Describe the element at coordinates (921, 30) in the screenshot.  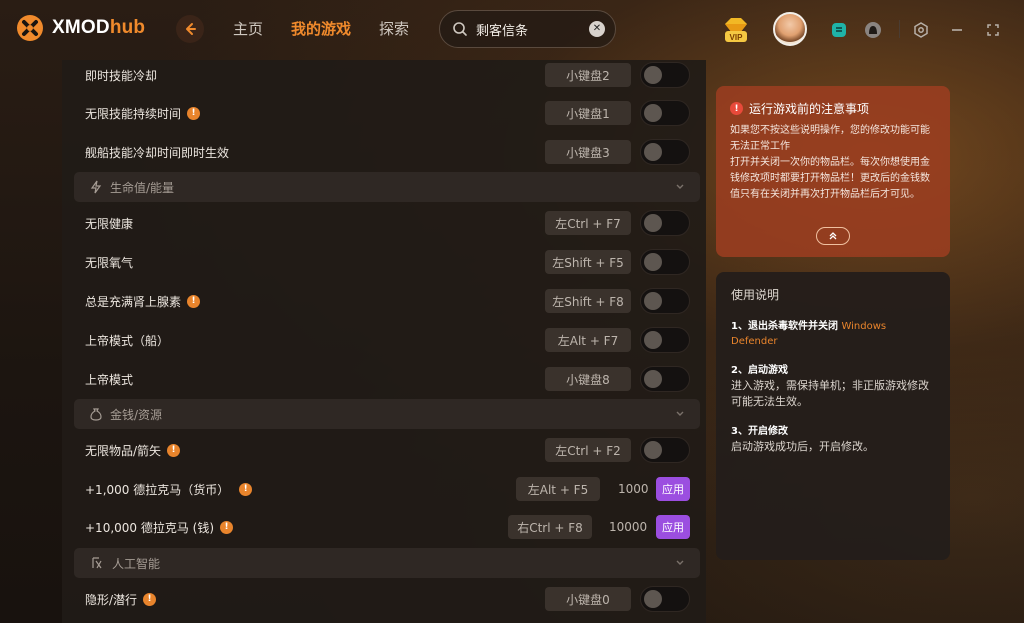
I see `settings-icon` at that location.